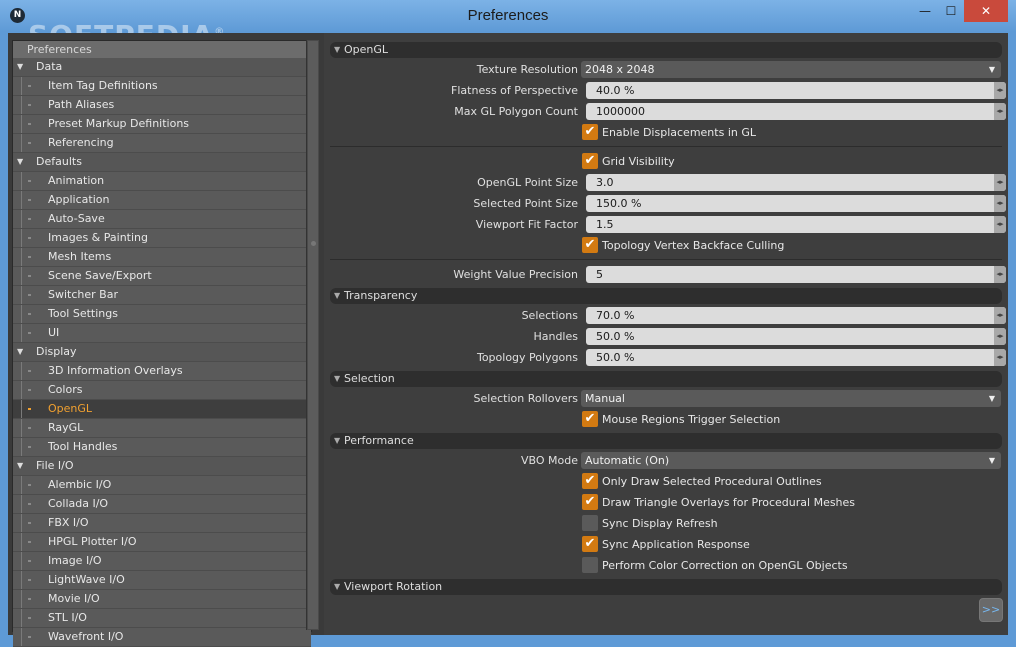  Describe the element at coordinates (162, 637) in the screenshot. I see `tree-item: Wavefront I/O` at that location.